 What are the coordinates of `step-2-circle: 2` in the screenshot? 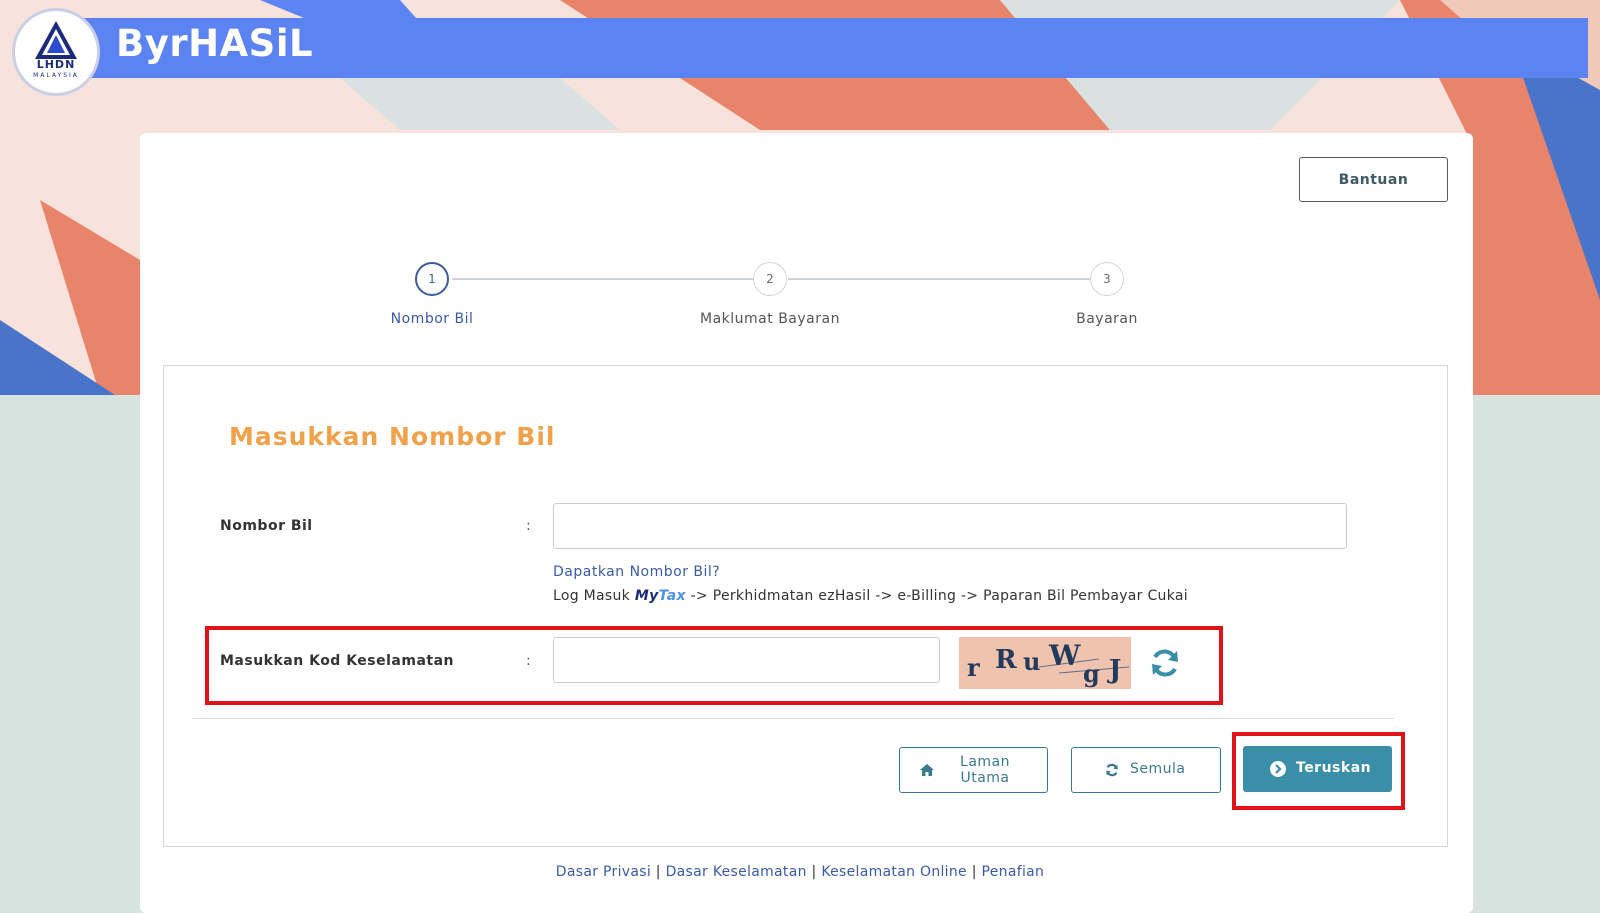 It's located at (770, 279).